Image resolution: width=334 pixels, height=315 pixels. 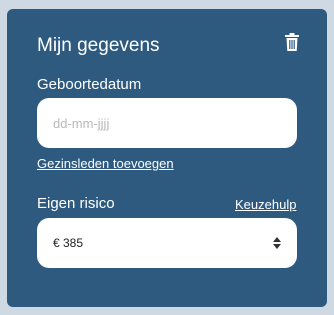 What do you see at coordinates (265, 204) in the screenshot?
I see `choice-help-link: Keuzehulp` at bounding box center [265, 204].